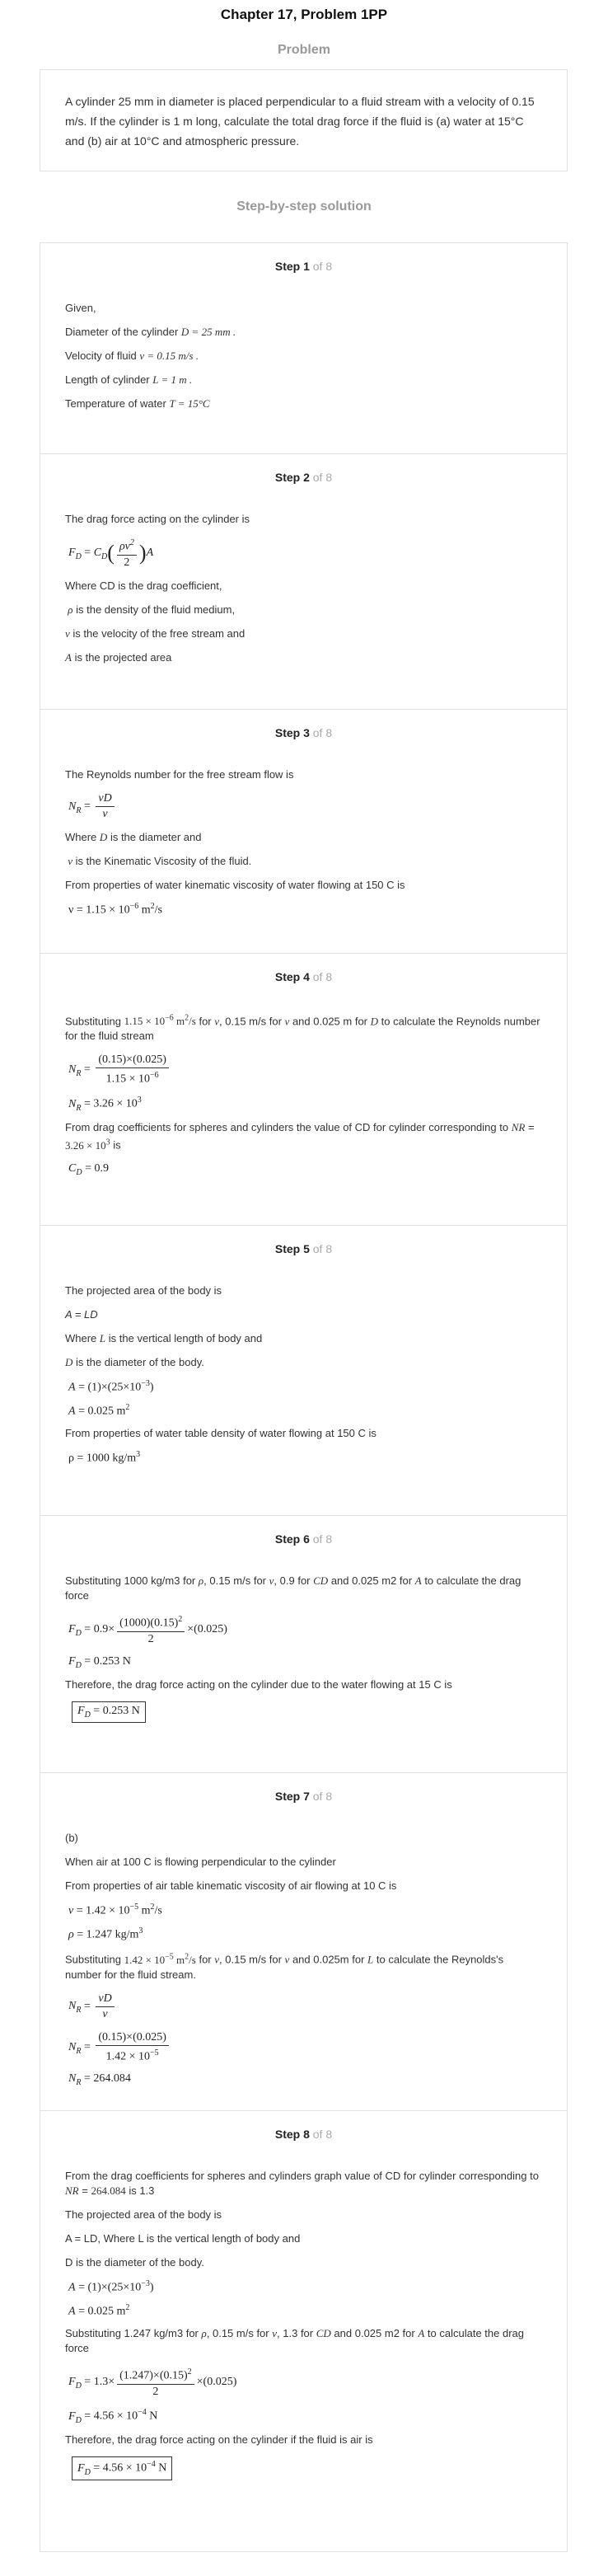  Describe the element at coordinates (117, 1145) in the screenshot. I see `label: is` at that location.